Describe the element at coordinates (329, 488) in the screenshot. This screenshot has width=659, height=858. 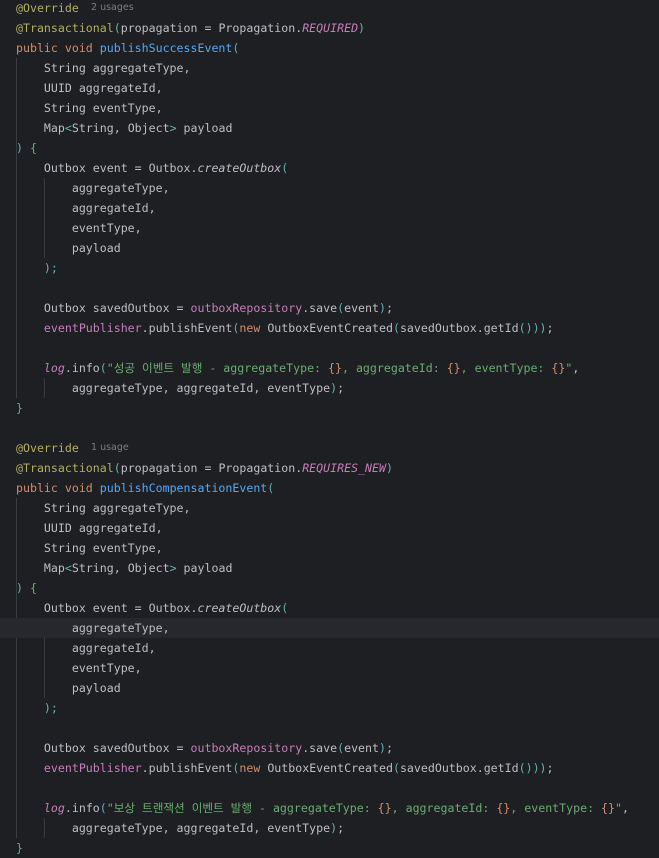
I see `code-line: public void publishCompensationEvent(` at that location.